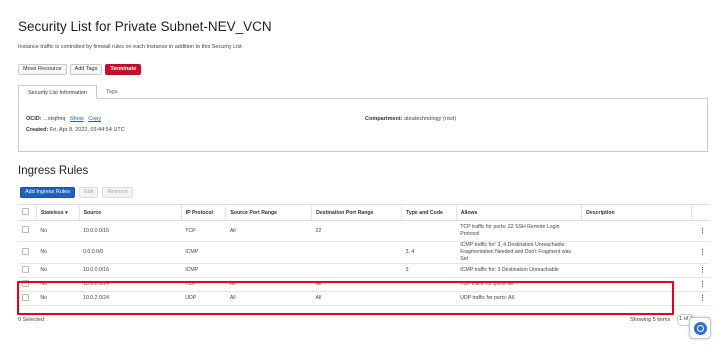 The image size is (719, 349). What do you see at coordinates (130, 252) in the screenshot?
I see `cell-source: 0.0.0.0/0` at bounding box center [130, 252].